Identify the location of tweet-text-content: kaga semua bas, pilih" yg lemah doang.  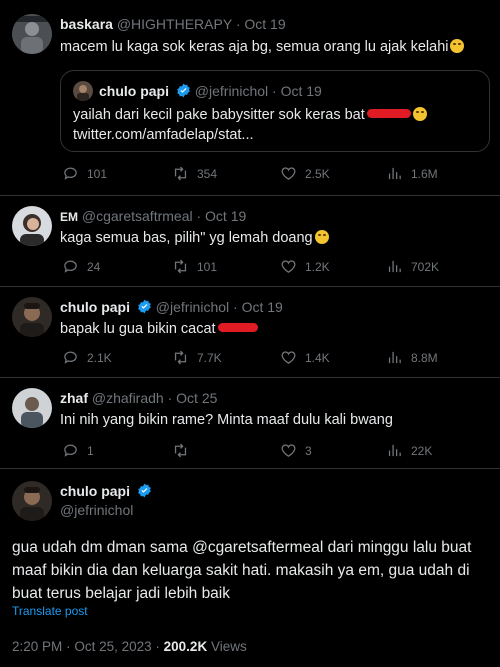
(186, 238).